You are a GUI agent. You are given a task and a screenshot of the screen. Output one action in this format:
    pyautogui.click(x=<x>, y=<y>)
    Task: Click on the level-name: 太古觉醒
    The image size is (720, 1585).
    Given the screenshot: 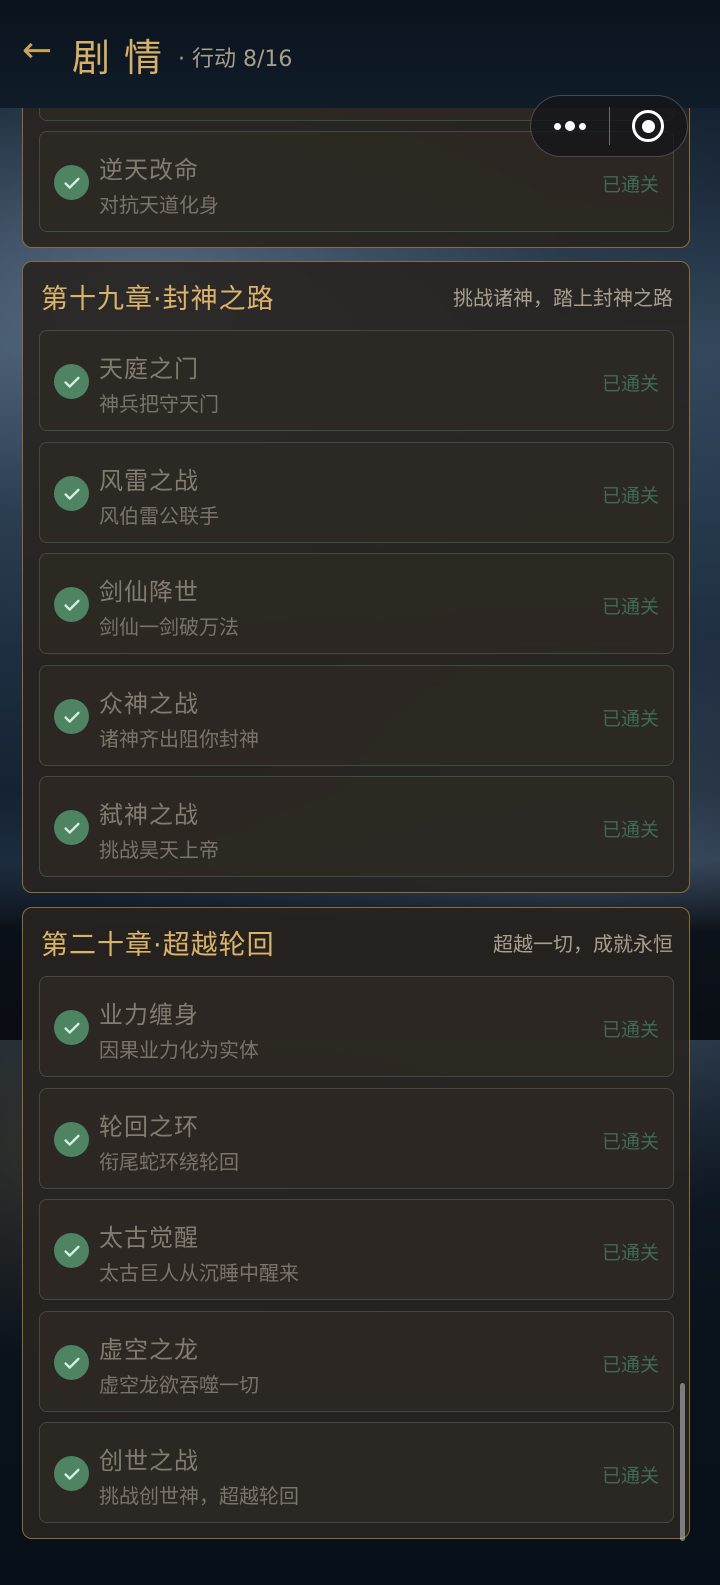 What is the action you would take?
    pyautogui.click(x=149, y=1238)
    